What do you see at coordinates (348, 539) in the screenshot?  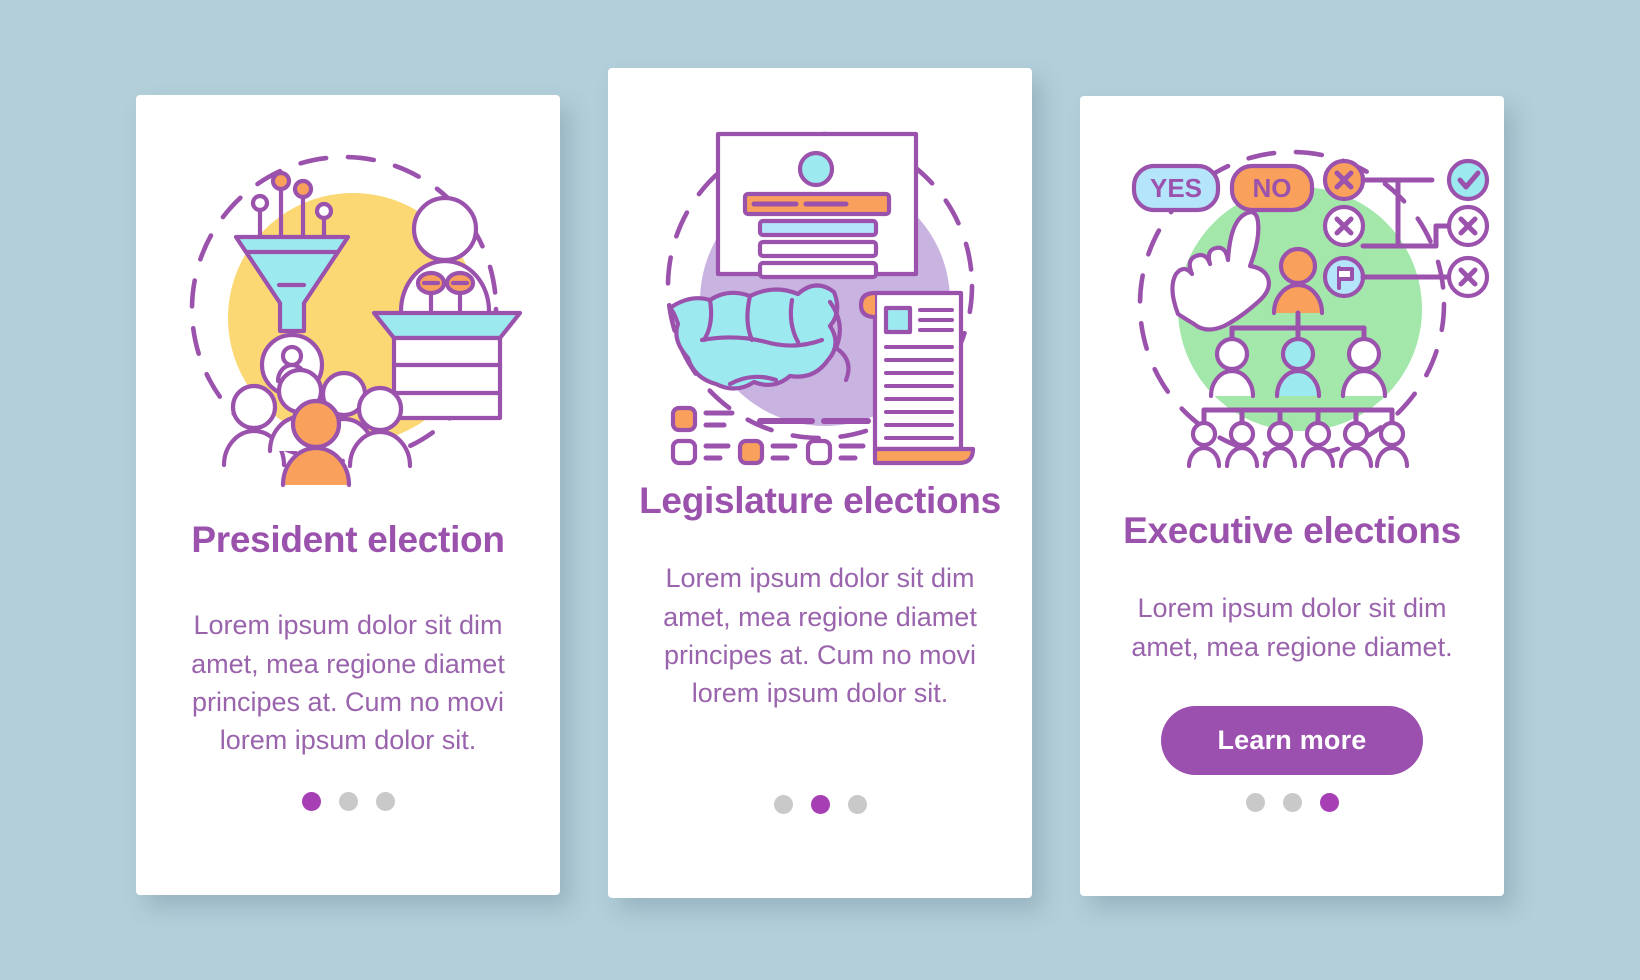 I see `page-title: President election` at bounding box center [348, 539].